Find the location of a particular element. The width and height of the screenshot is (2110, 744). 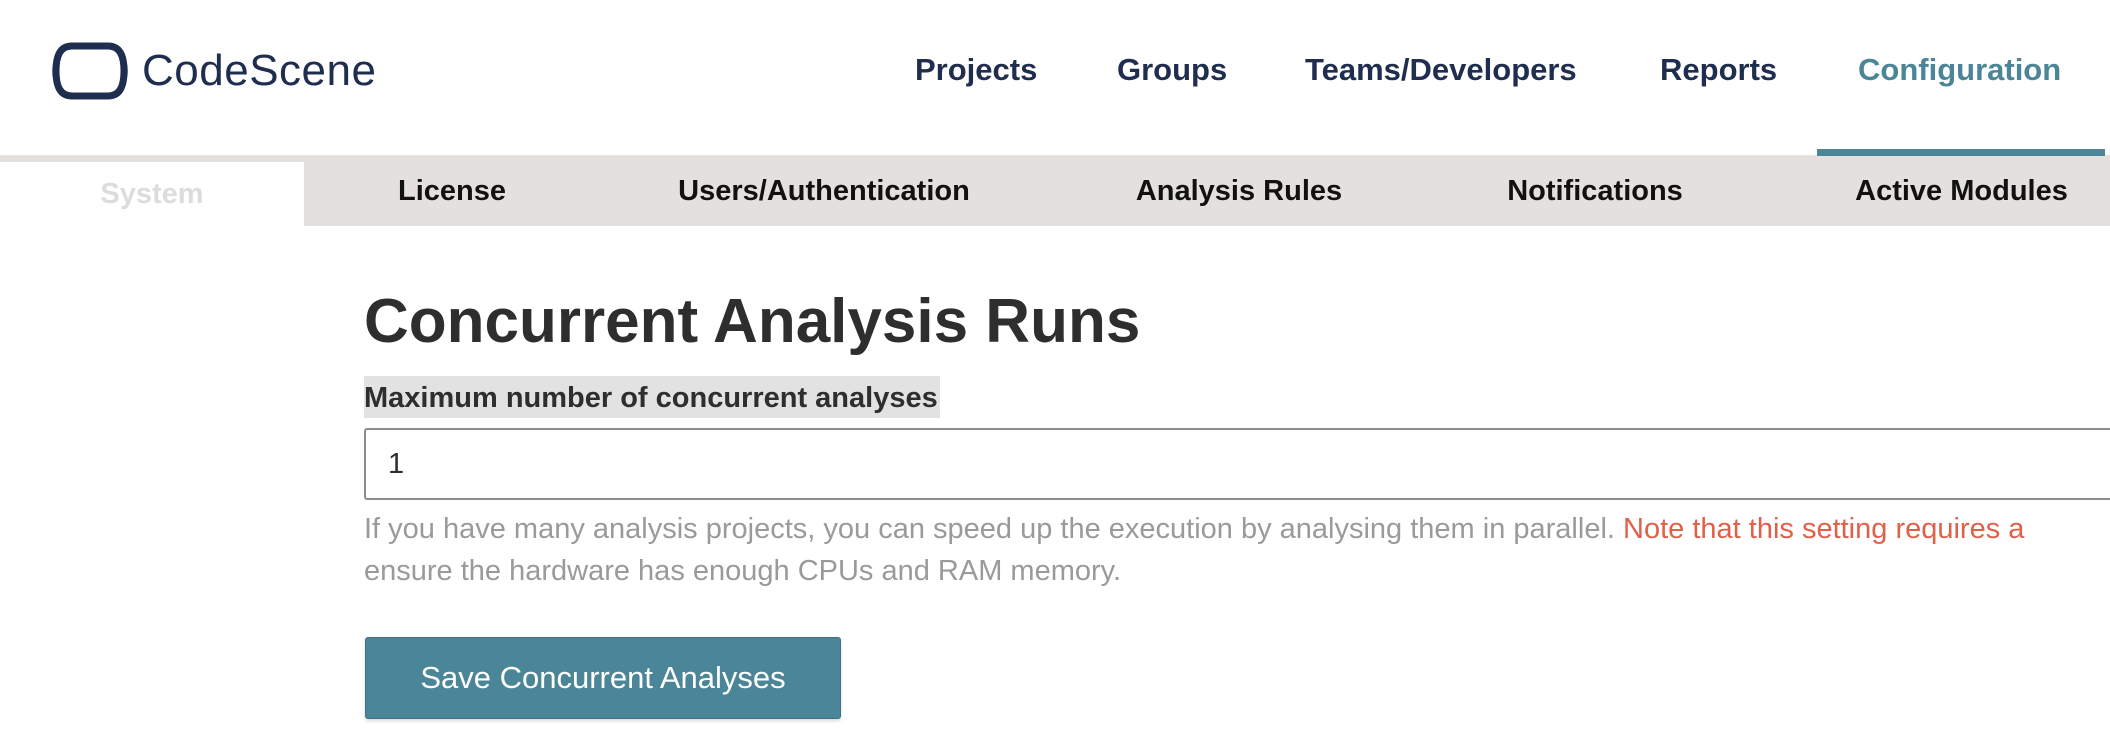

nav-teams-developers: Teams/Developers is located at coordinates (1441, 70).